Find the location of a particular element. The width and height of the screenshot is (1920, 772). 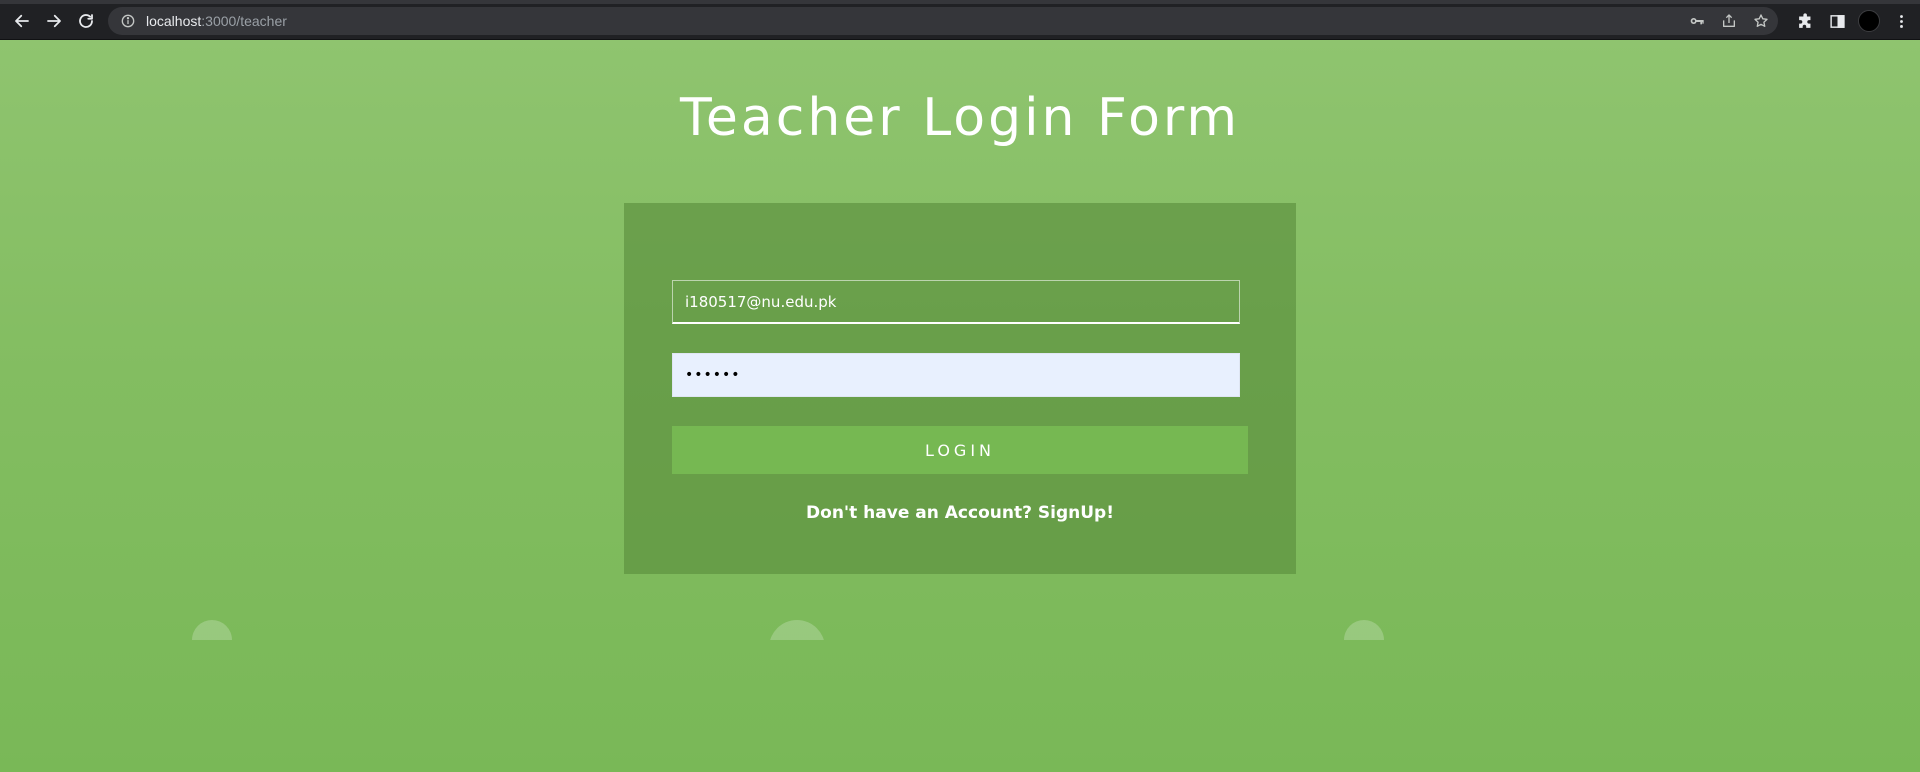

address-bar: localhost:3000/teacher is located at coordinates (943, 21).